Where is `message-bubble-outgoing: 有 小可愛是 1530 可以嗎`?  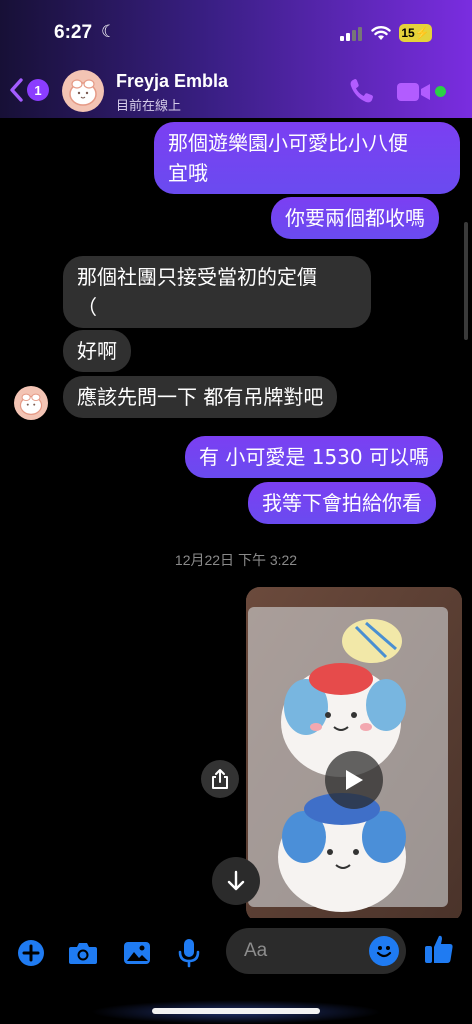
message-bubble-outgoing: 有 小可愛是 1530 可以嗎 is located at coordinates (314, 457).